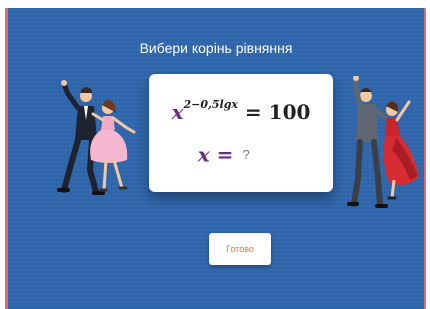 The width and height of the screenshot is (430, 309). What do you see at coordinates (289, 112) in the screenshot?
I see `equation-rhs: 100` at bounding box center [289, 112].